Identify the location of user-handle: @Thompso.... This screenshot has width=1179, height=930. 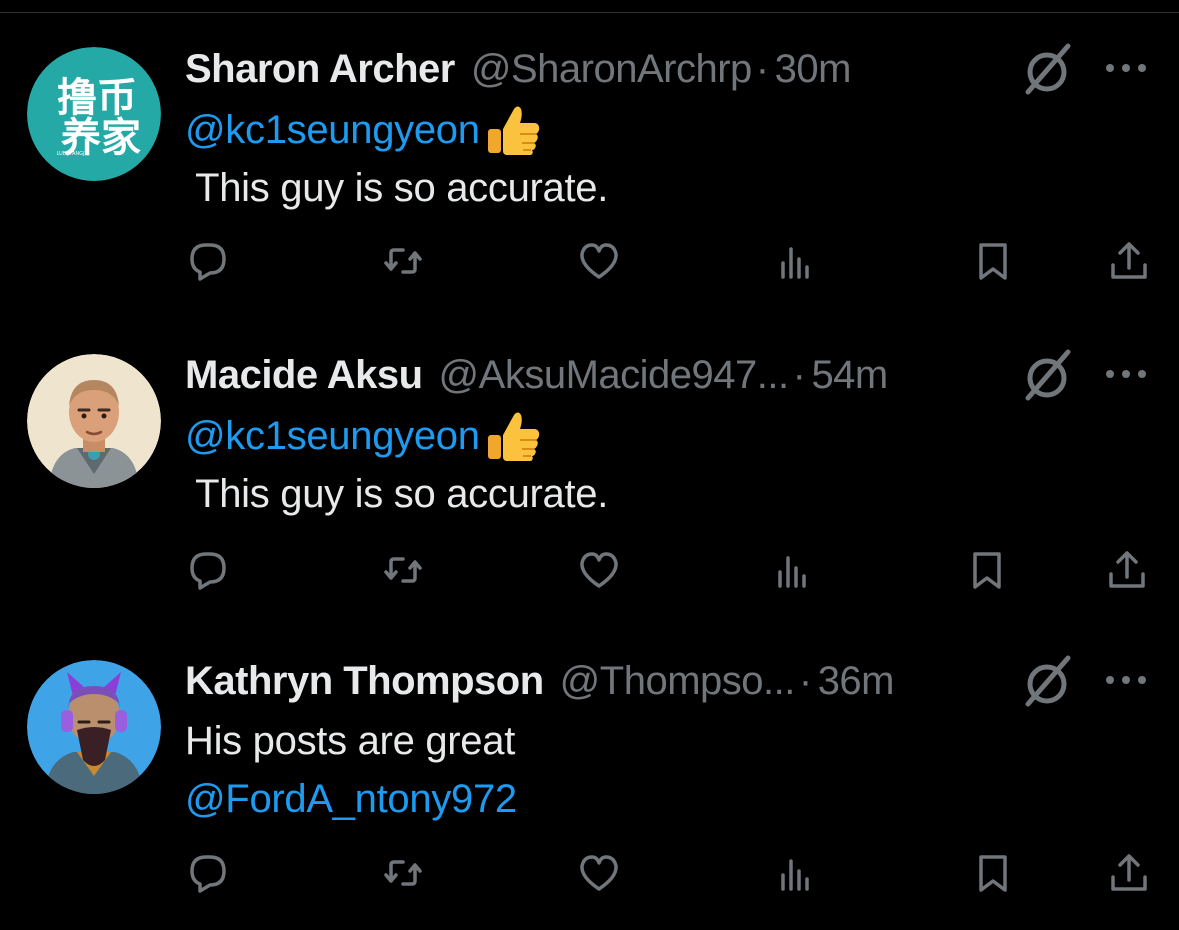
(678, 681).